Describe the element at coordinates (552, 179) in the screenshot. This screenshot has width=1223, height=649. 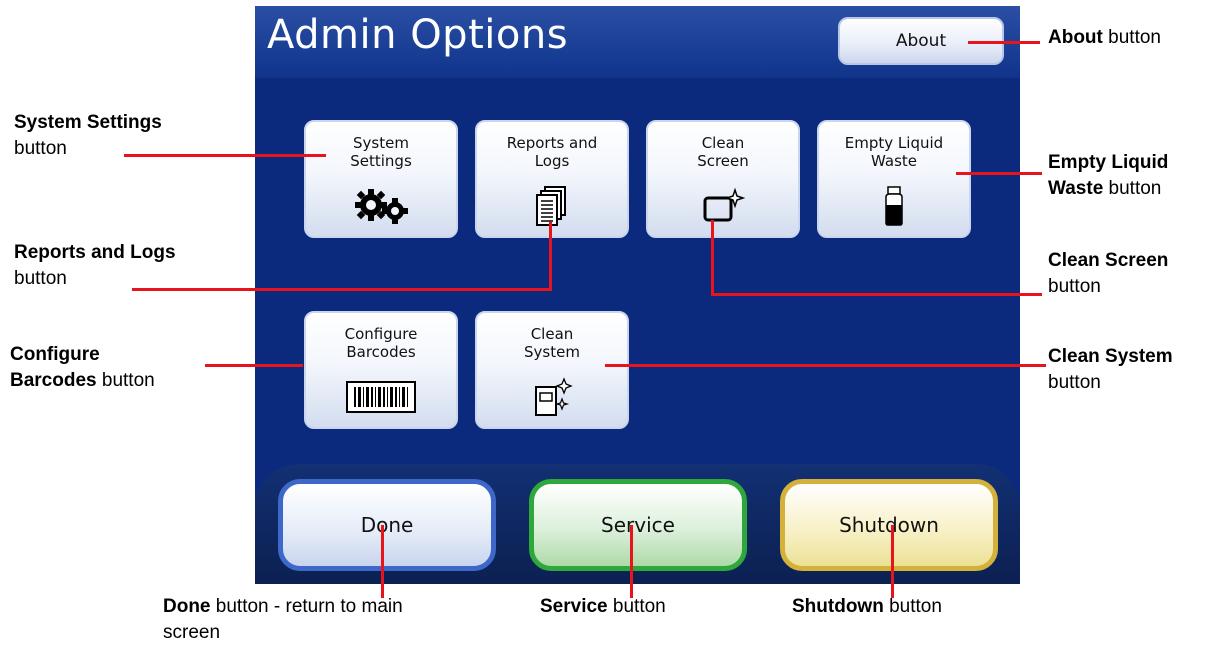
I see `reports-and-logs-button: Reports and Logs` at that location.